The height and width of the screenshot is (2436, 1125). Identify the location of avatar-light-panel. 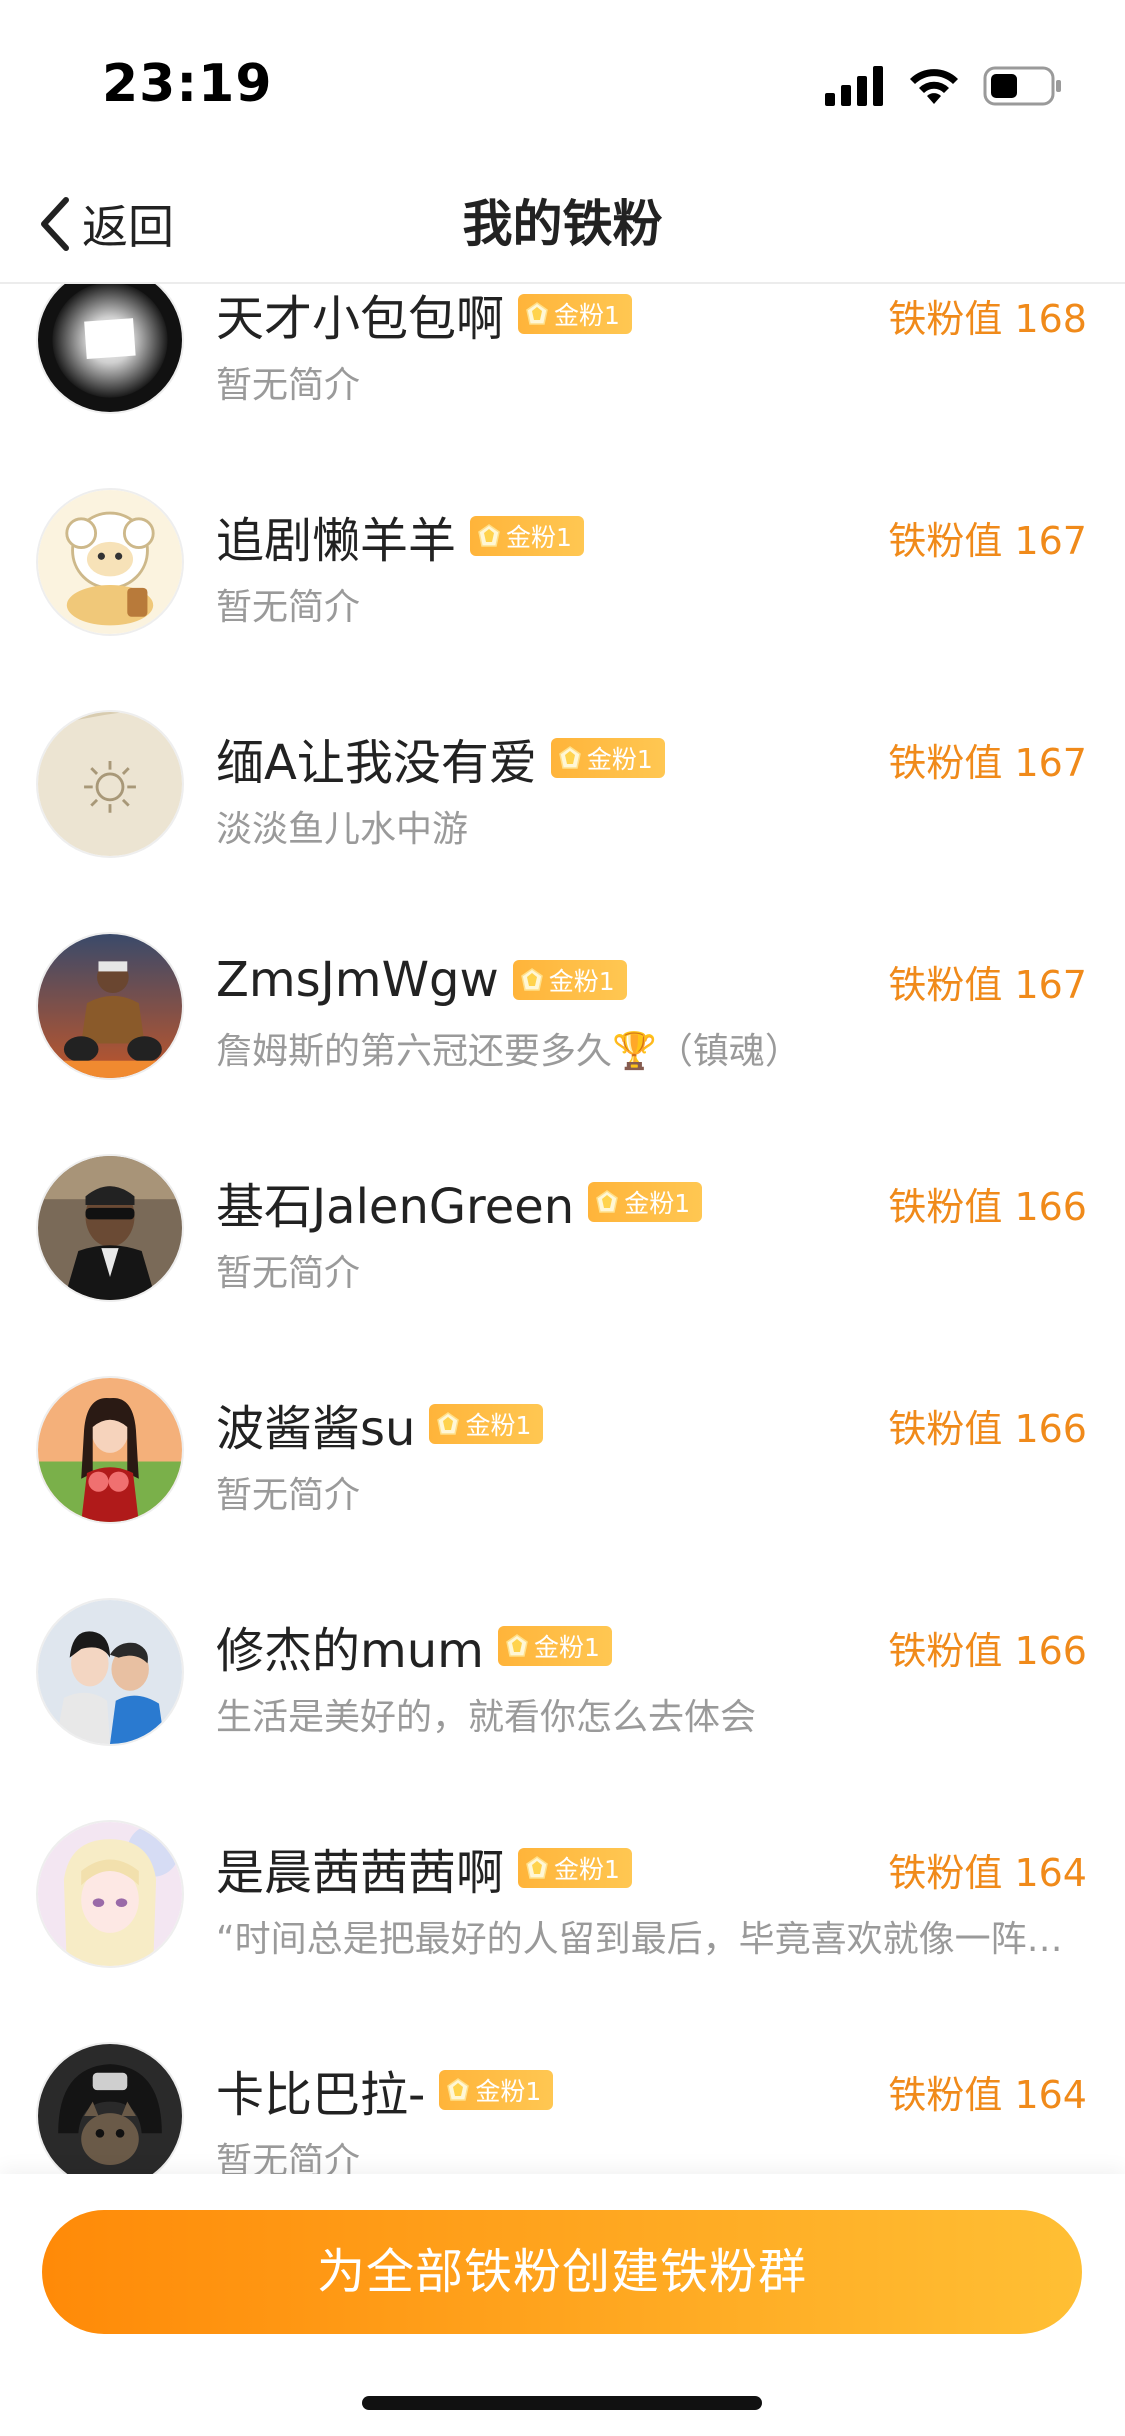
(110, 349).